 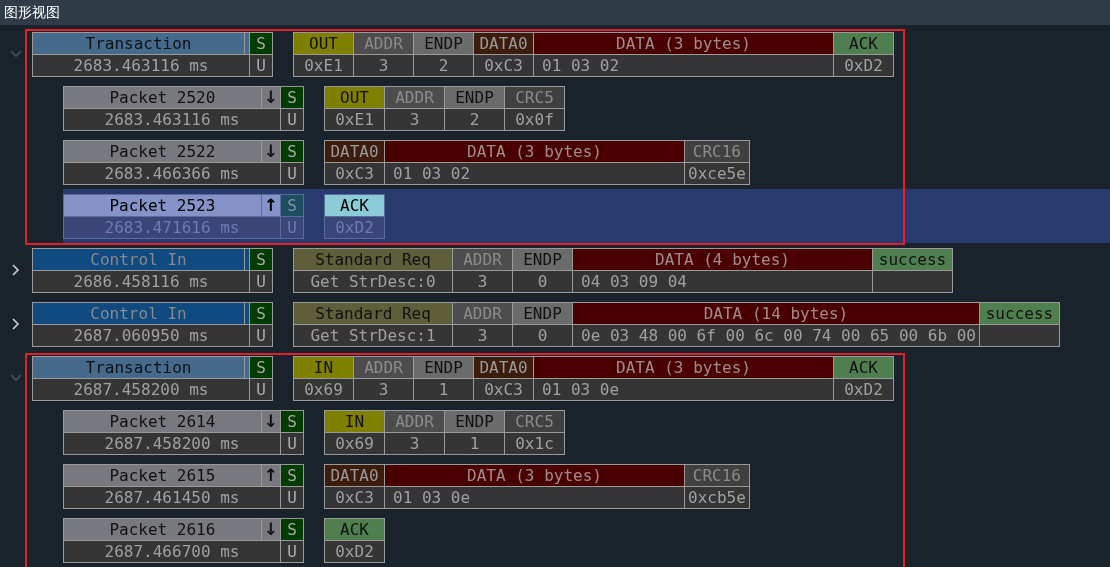 I want to click on record-card: Packet 2614 ↓ S 2687.458200 ms U, so click(x=183, y=432).